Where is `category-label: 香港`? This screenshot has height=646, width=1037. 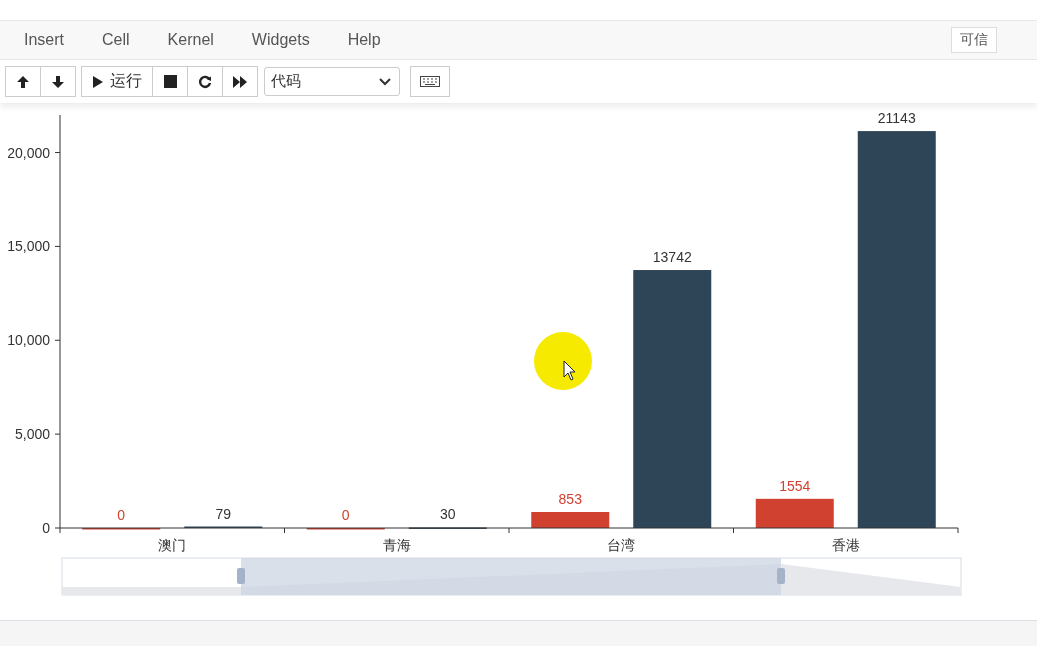 category-label: 香港 is located at coordinates (845, 545).